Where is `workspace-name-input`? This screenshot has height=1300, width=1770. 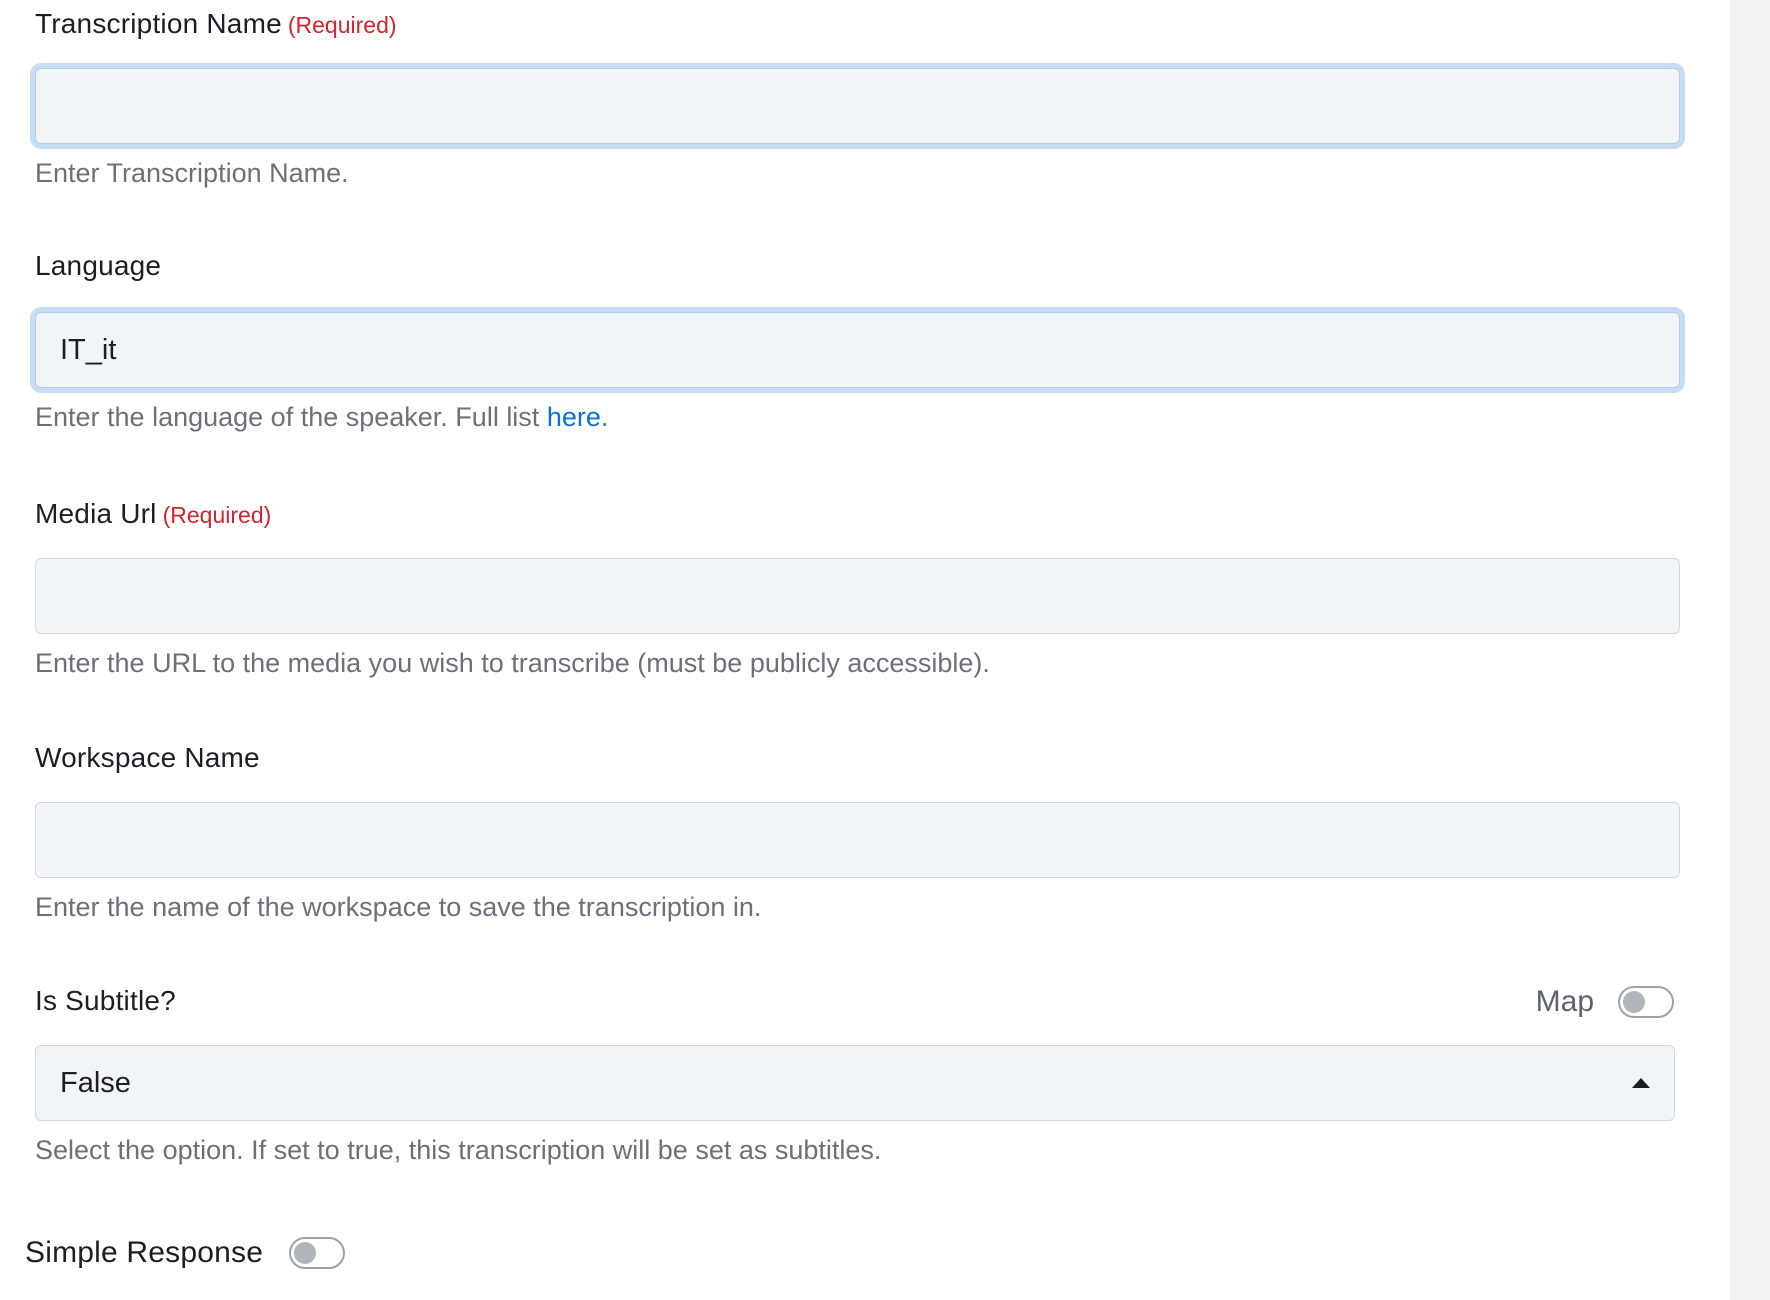
workspace-name-input is located at coordinates (857, 840).